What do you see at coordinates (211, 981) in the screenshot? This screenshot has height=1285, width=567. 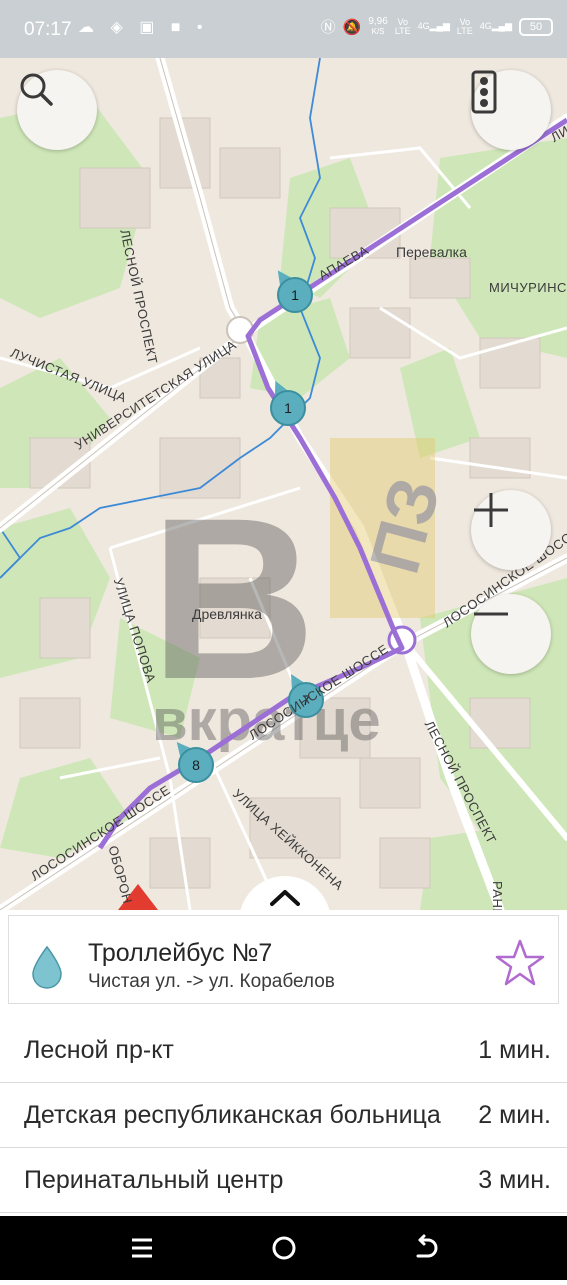 I see `route-direction: Чистая ул. -> ул. Корабелов` at bounding box center [211, 981].